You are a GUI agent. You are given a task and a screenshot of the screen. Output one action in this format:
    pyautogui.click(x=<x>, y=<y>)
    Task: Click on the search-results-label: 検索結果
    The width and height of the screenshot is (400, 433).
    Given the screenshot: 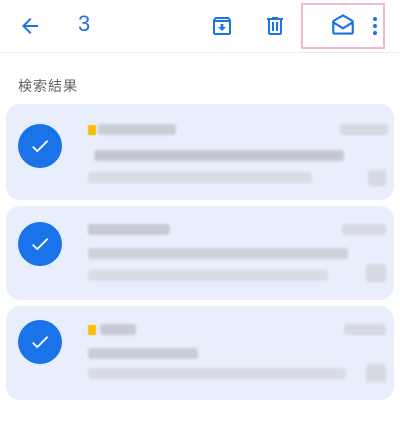 What is the action you would take?
    pyautogui.click(x=48, y=86)
    